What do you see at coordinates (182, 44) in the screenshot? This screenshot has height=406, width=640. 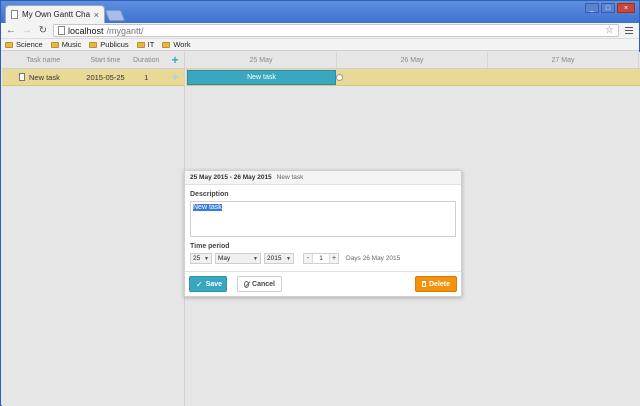 I see `bookmark-label: Work` at bounding box center [182, 44].